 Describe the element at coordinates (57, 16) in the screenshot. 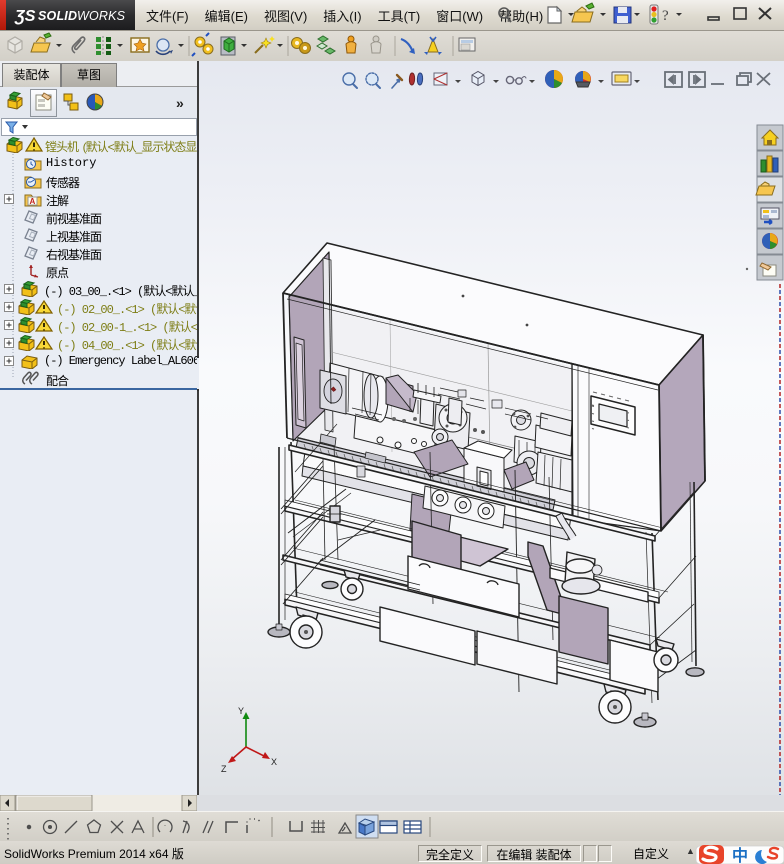

I see `svg-text: SOLID` at that location.